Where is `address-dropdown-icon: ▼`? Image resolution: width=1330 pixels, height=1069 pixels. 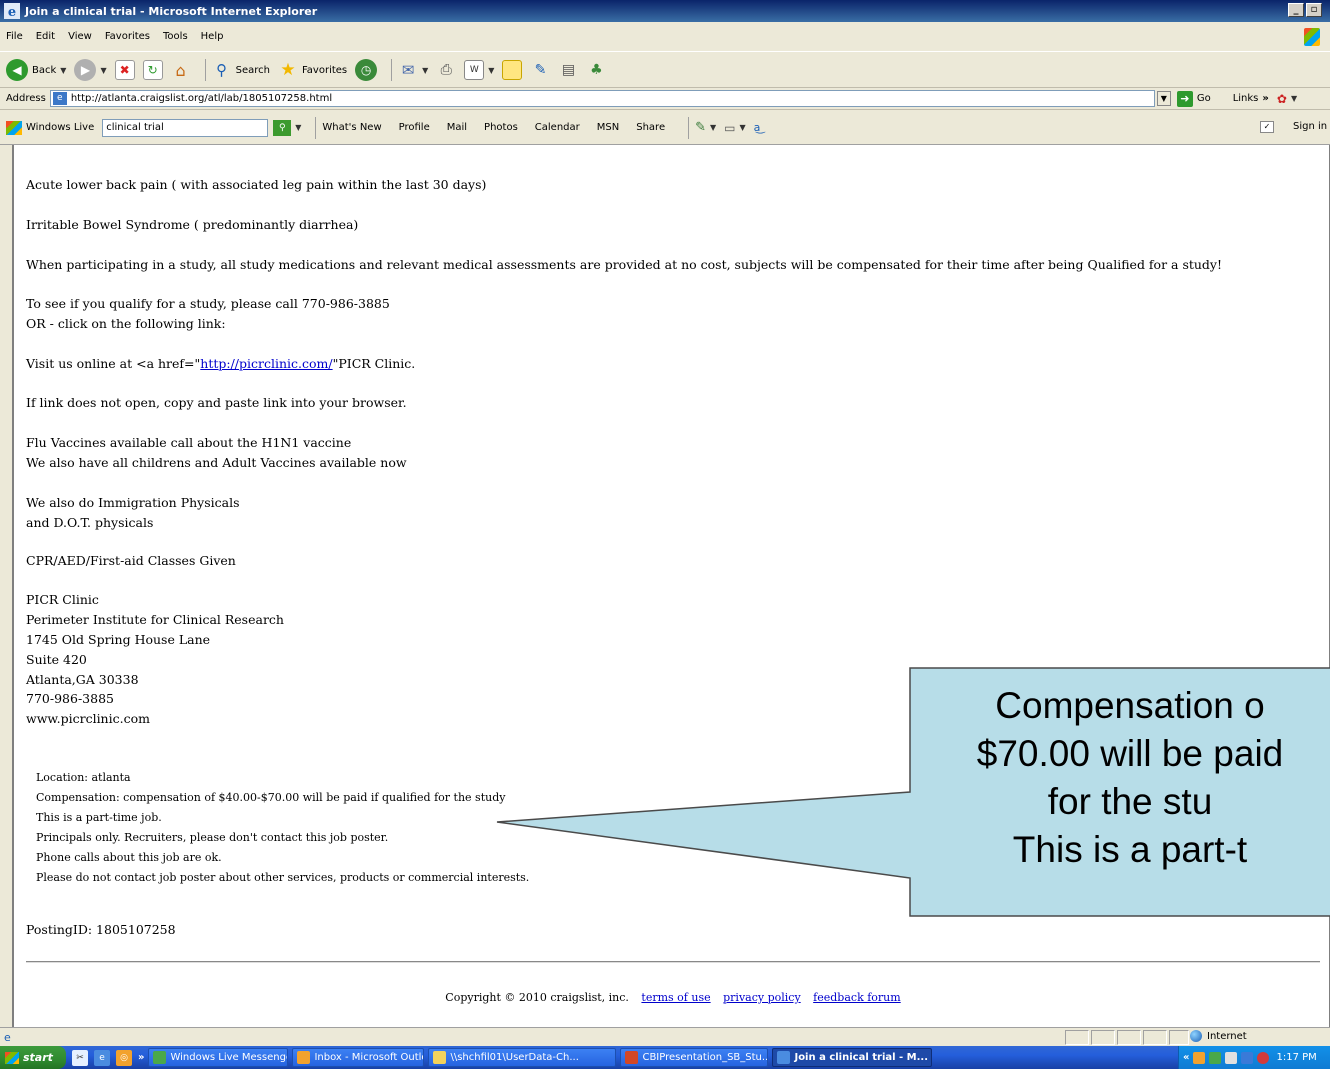
address-dropdown-icon: ▼ is located at coordinates (1163, 98).